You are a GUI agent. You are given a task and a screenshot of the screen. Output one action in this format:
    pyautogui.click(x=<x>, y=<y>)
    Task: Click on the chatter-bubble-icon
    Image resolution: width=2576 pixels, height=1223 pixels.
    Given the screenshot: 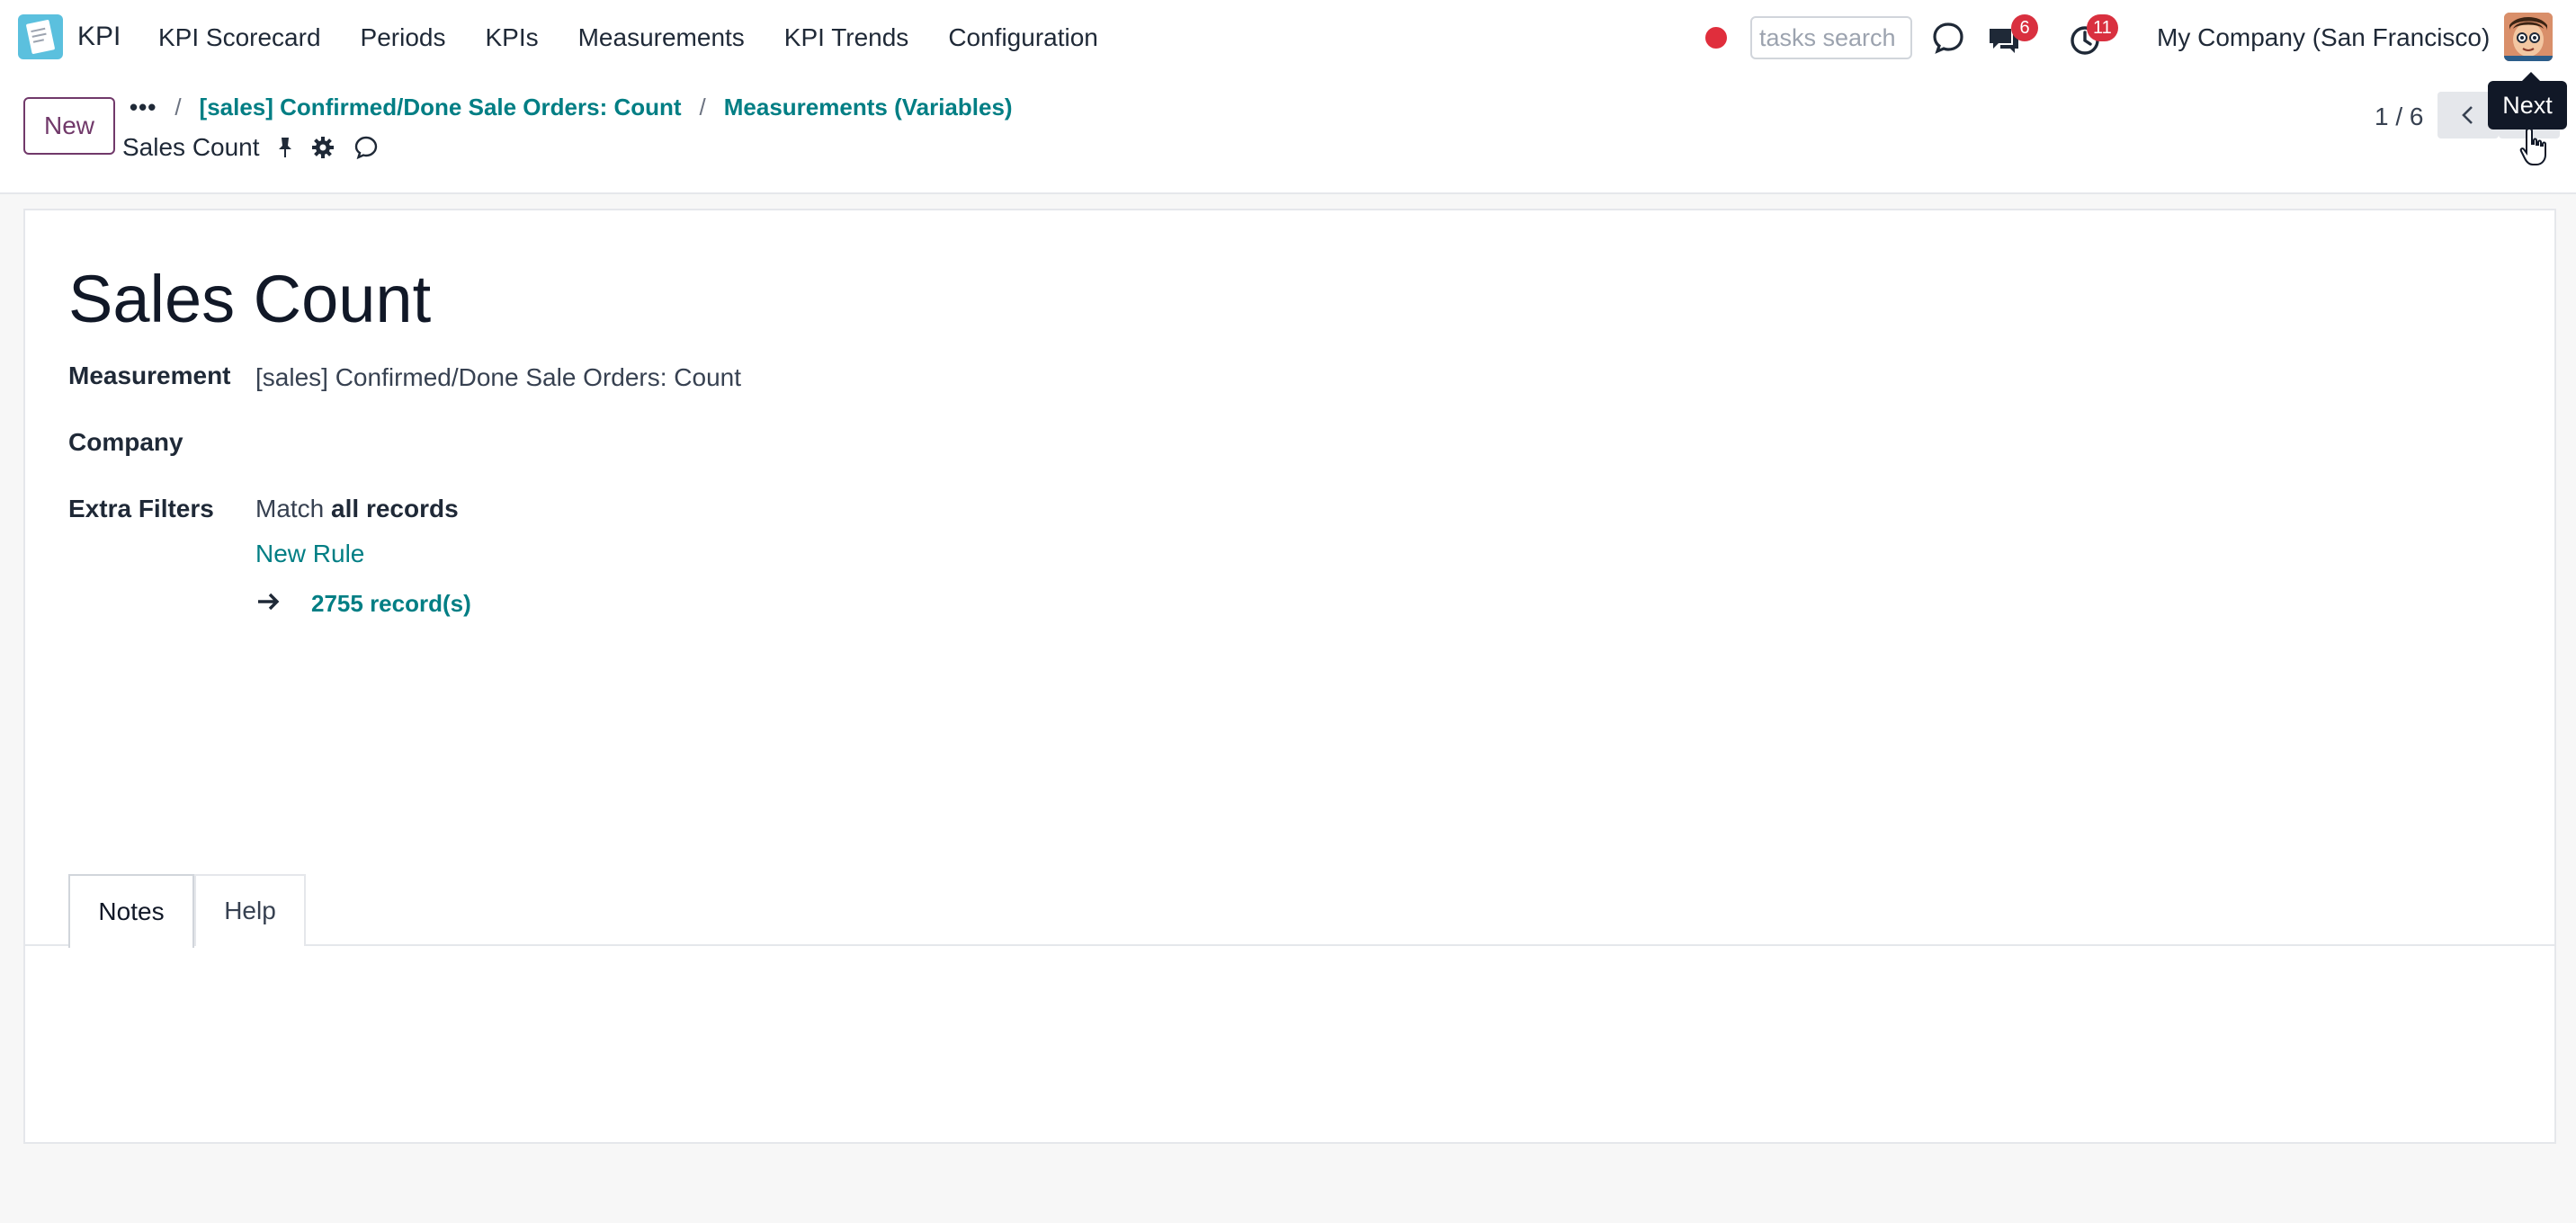 What is the action you would take?
    pyautogui.click(x=366, y=147)
    